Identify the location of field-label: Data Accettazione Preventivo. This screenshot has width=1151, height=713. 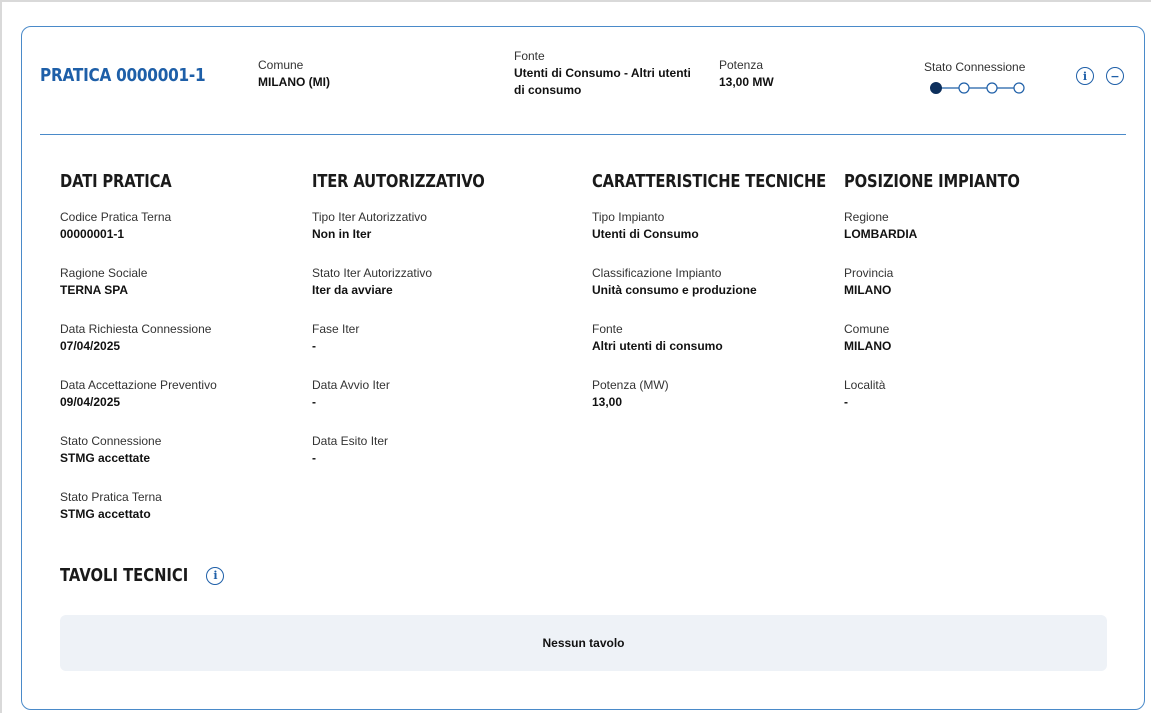
(138, 385).